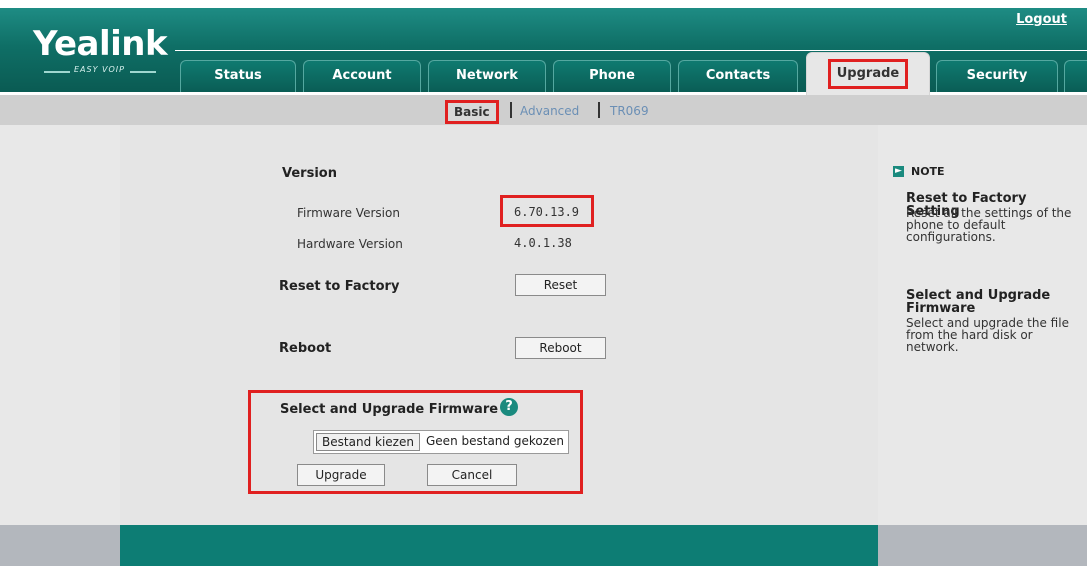 The image size is (1087, 566). I want to click on firmware-version-label: Firmware Version, so click(348, 213).